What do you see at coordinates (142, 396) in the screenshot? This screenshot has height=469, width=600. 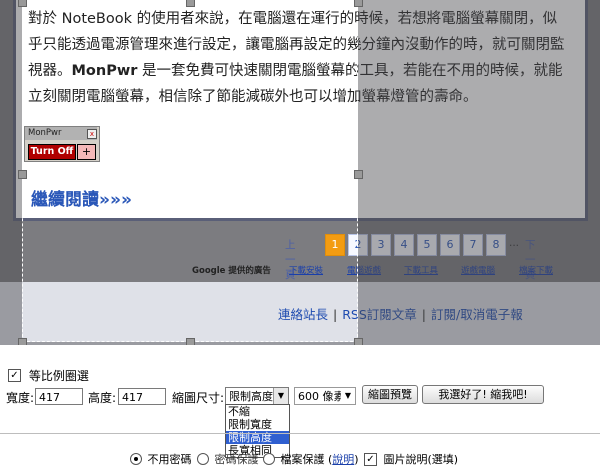 I see `height-input: 417` at bounding box center [142, 396].